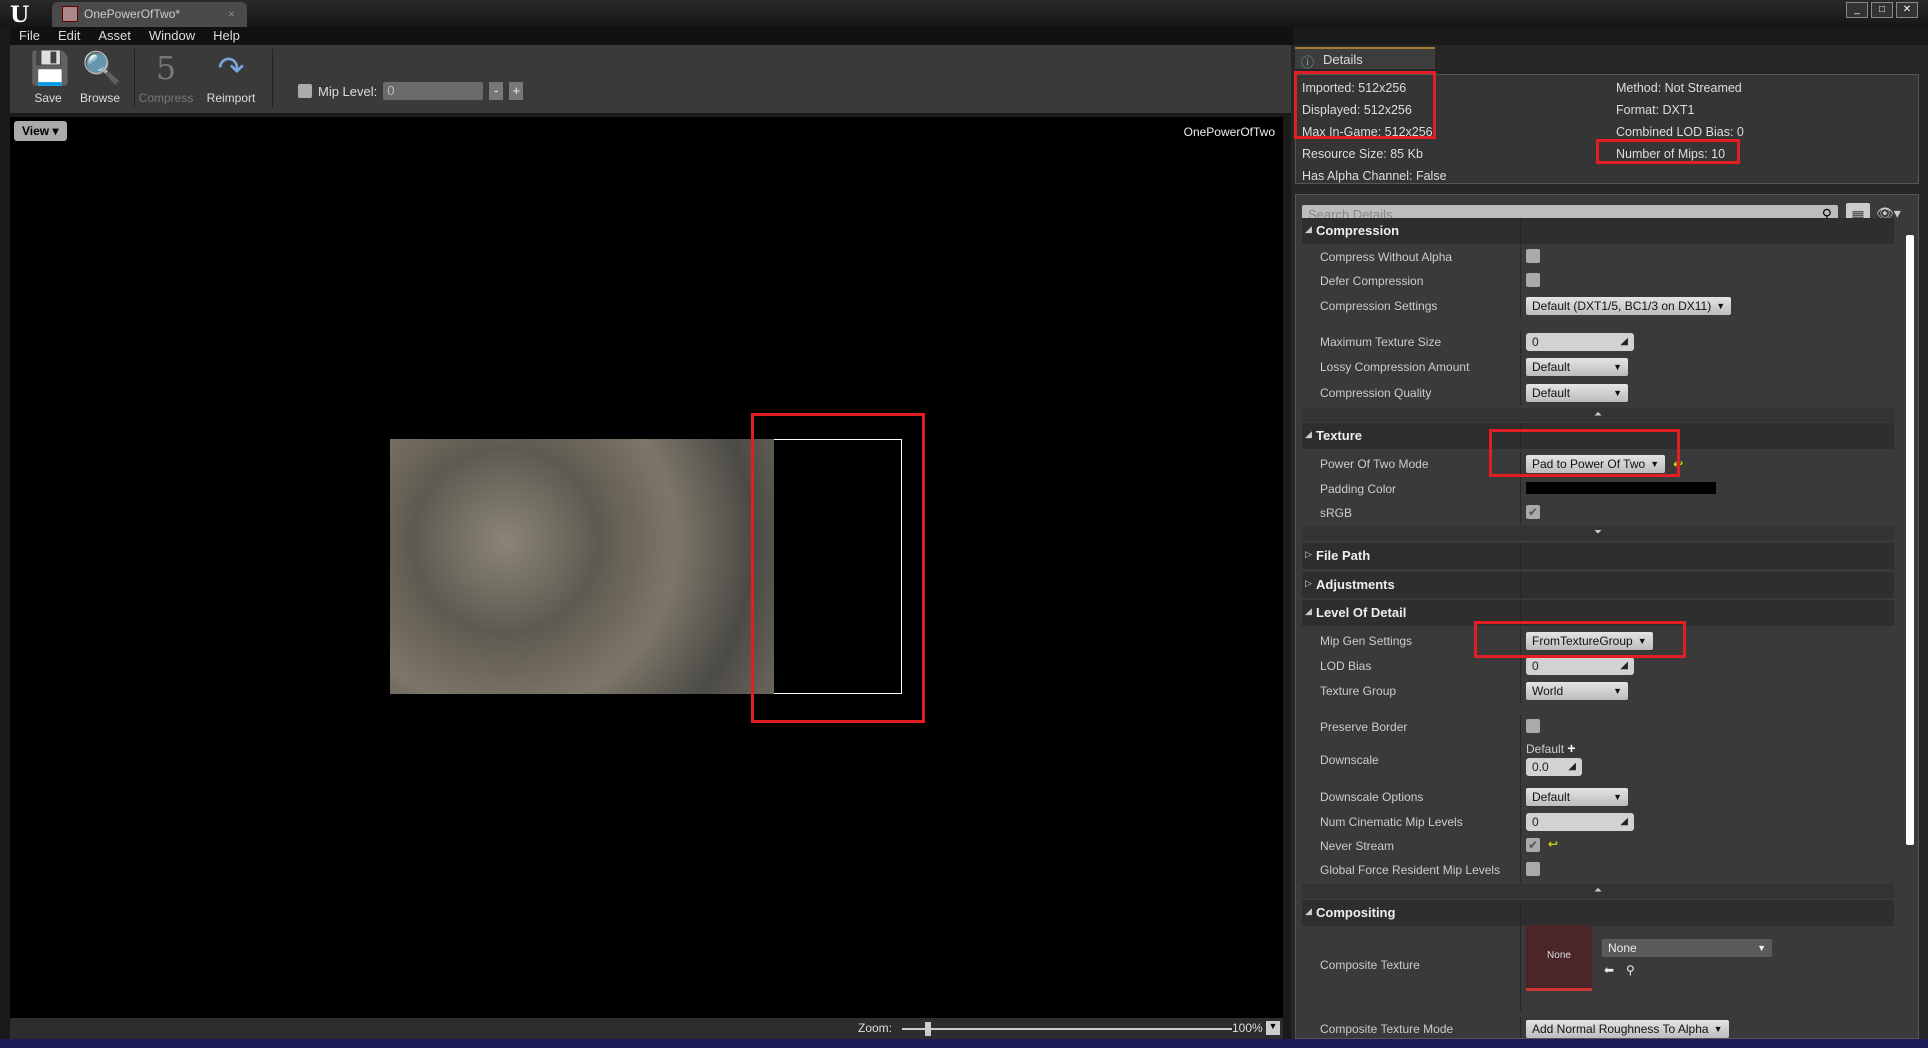  I want to click on add-icon: +, so click(1571, 748).